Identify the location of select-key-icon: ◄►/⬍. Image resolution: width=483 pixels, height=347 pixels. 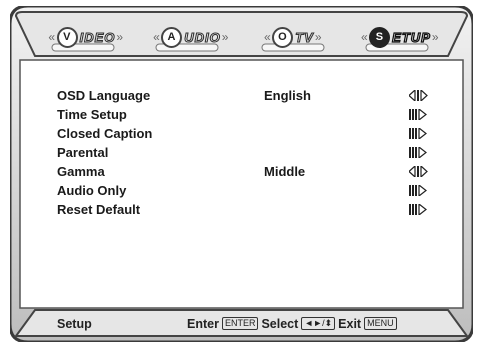
(318, 324).